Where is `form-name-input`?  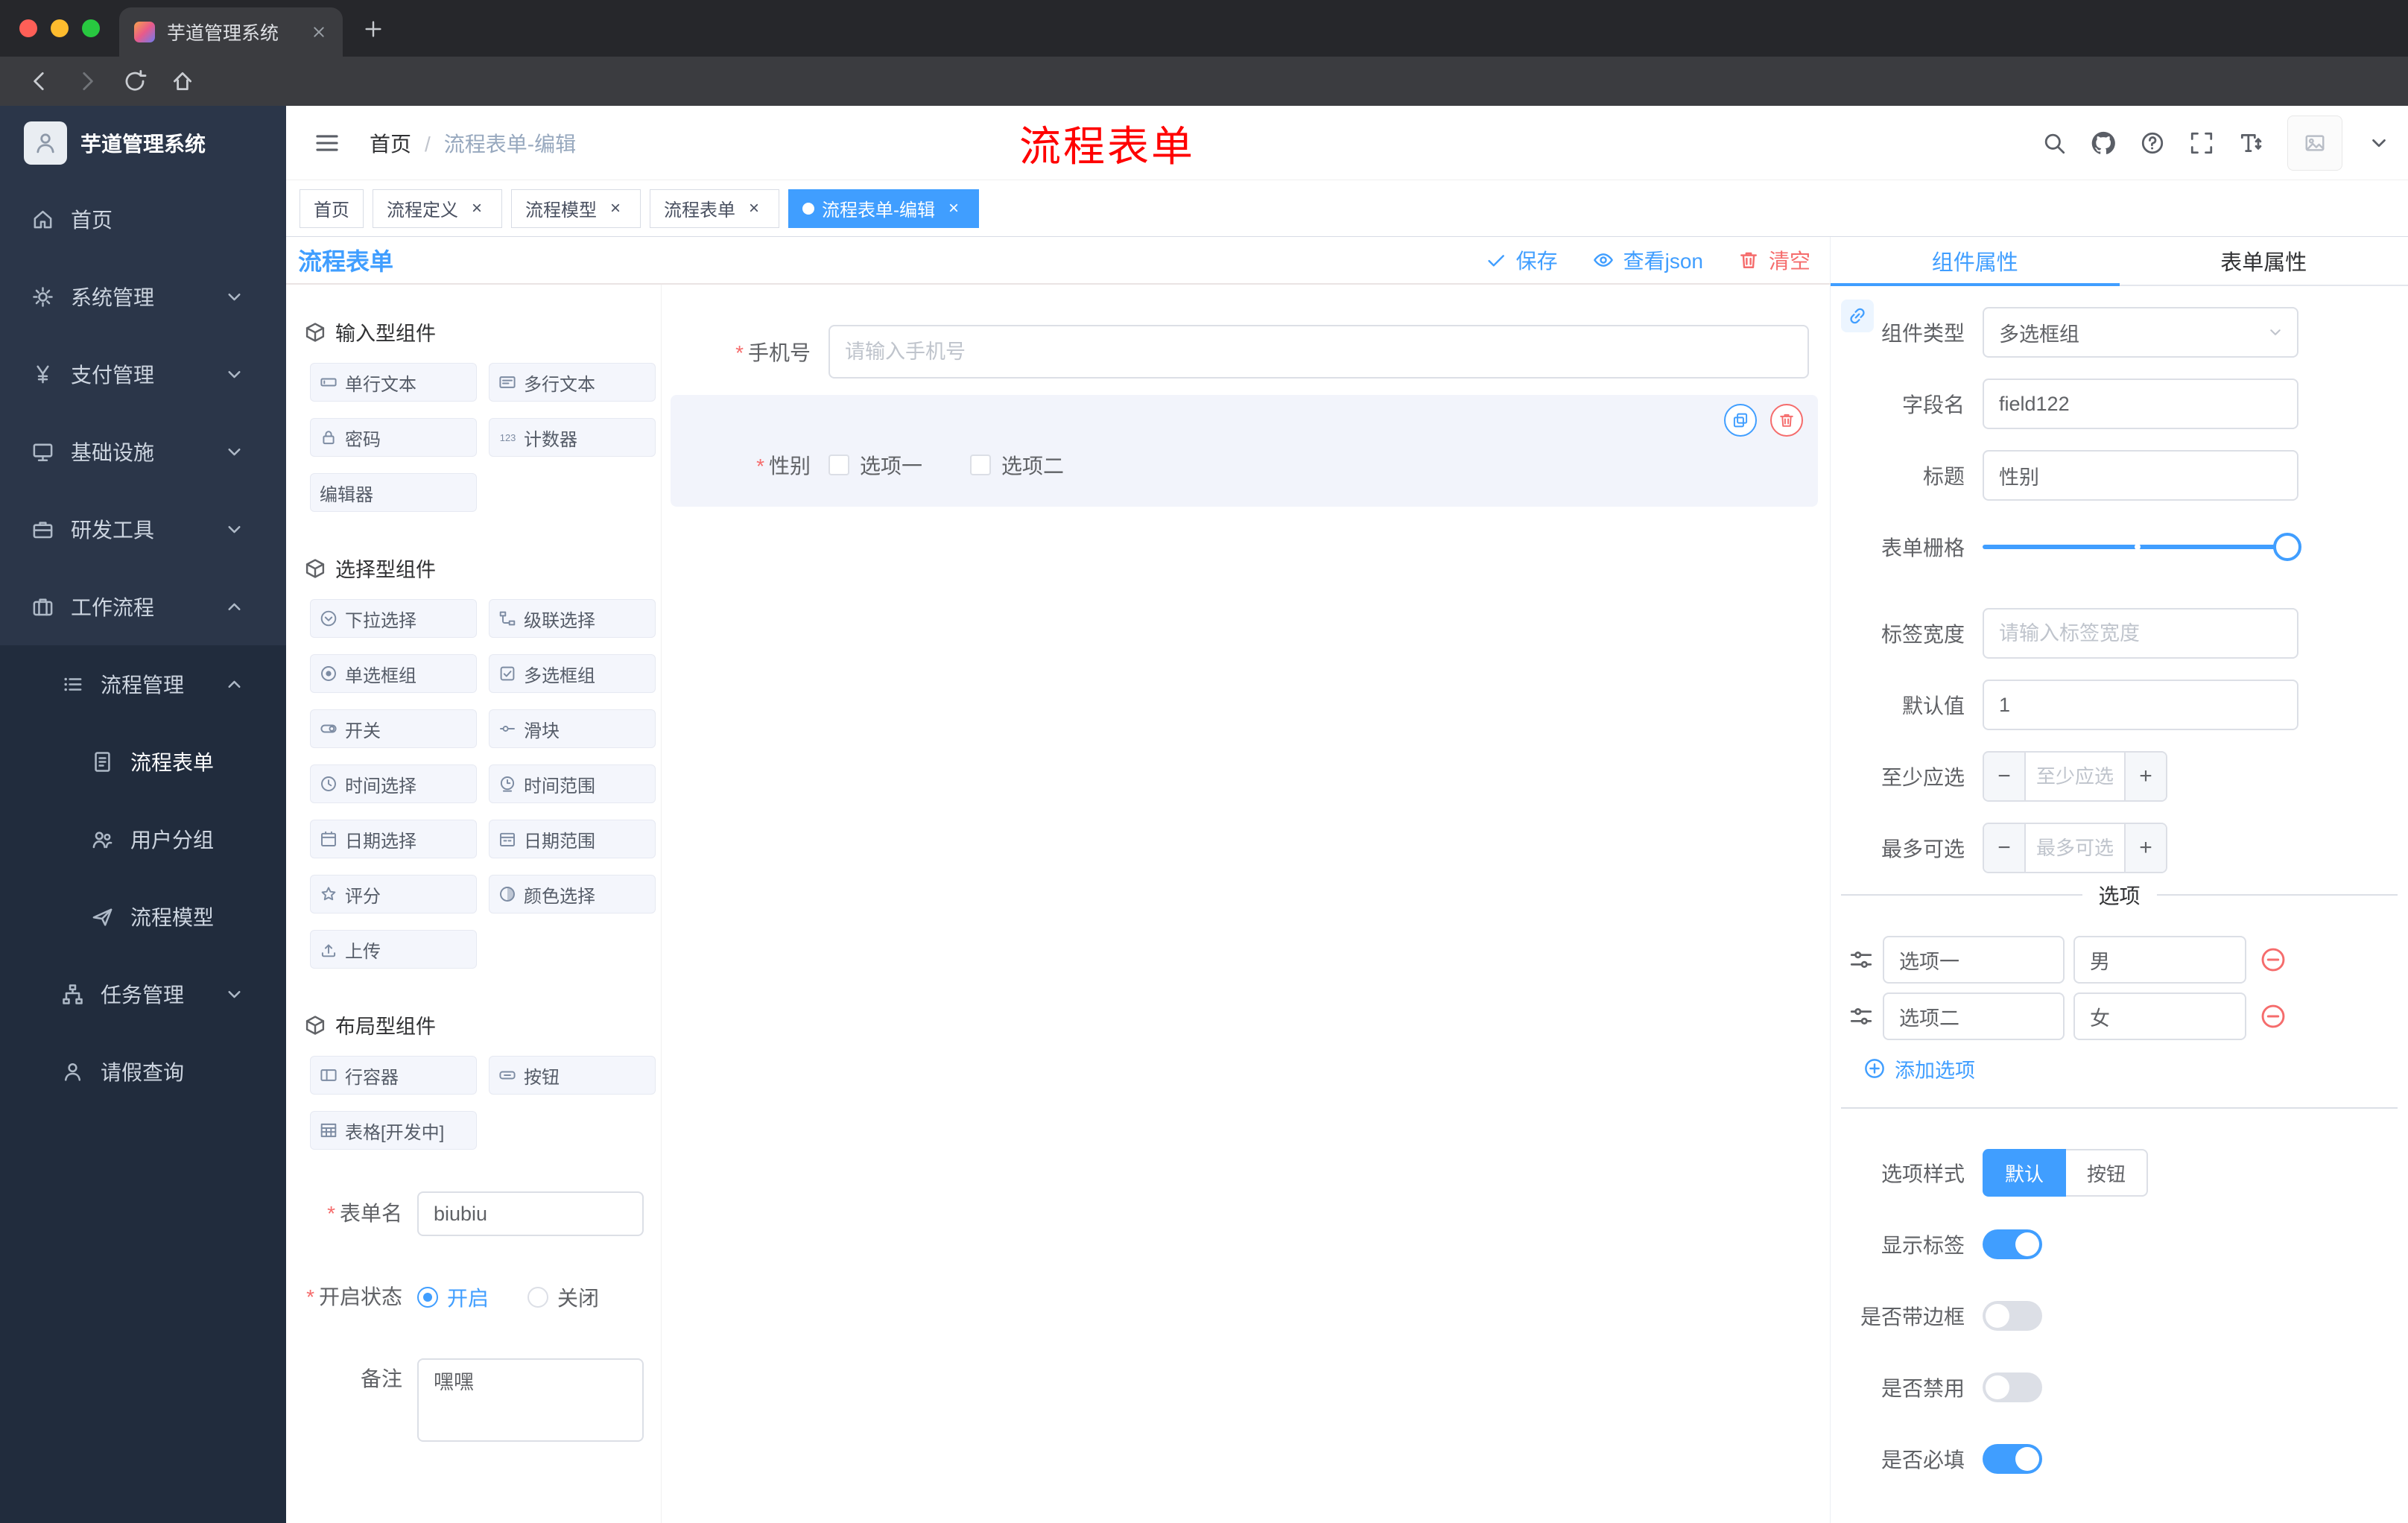
form-name-input is located at coordinates (530, 1214).